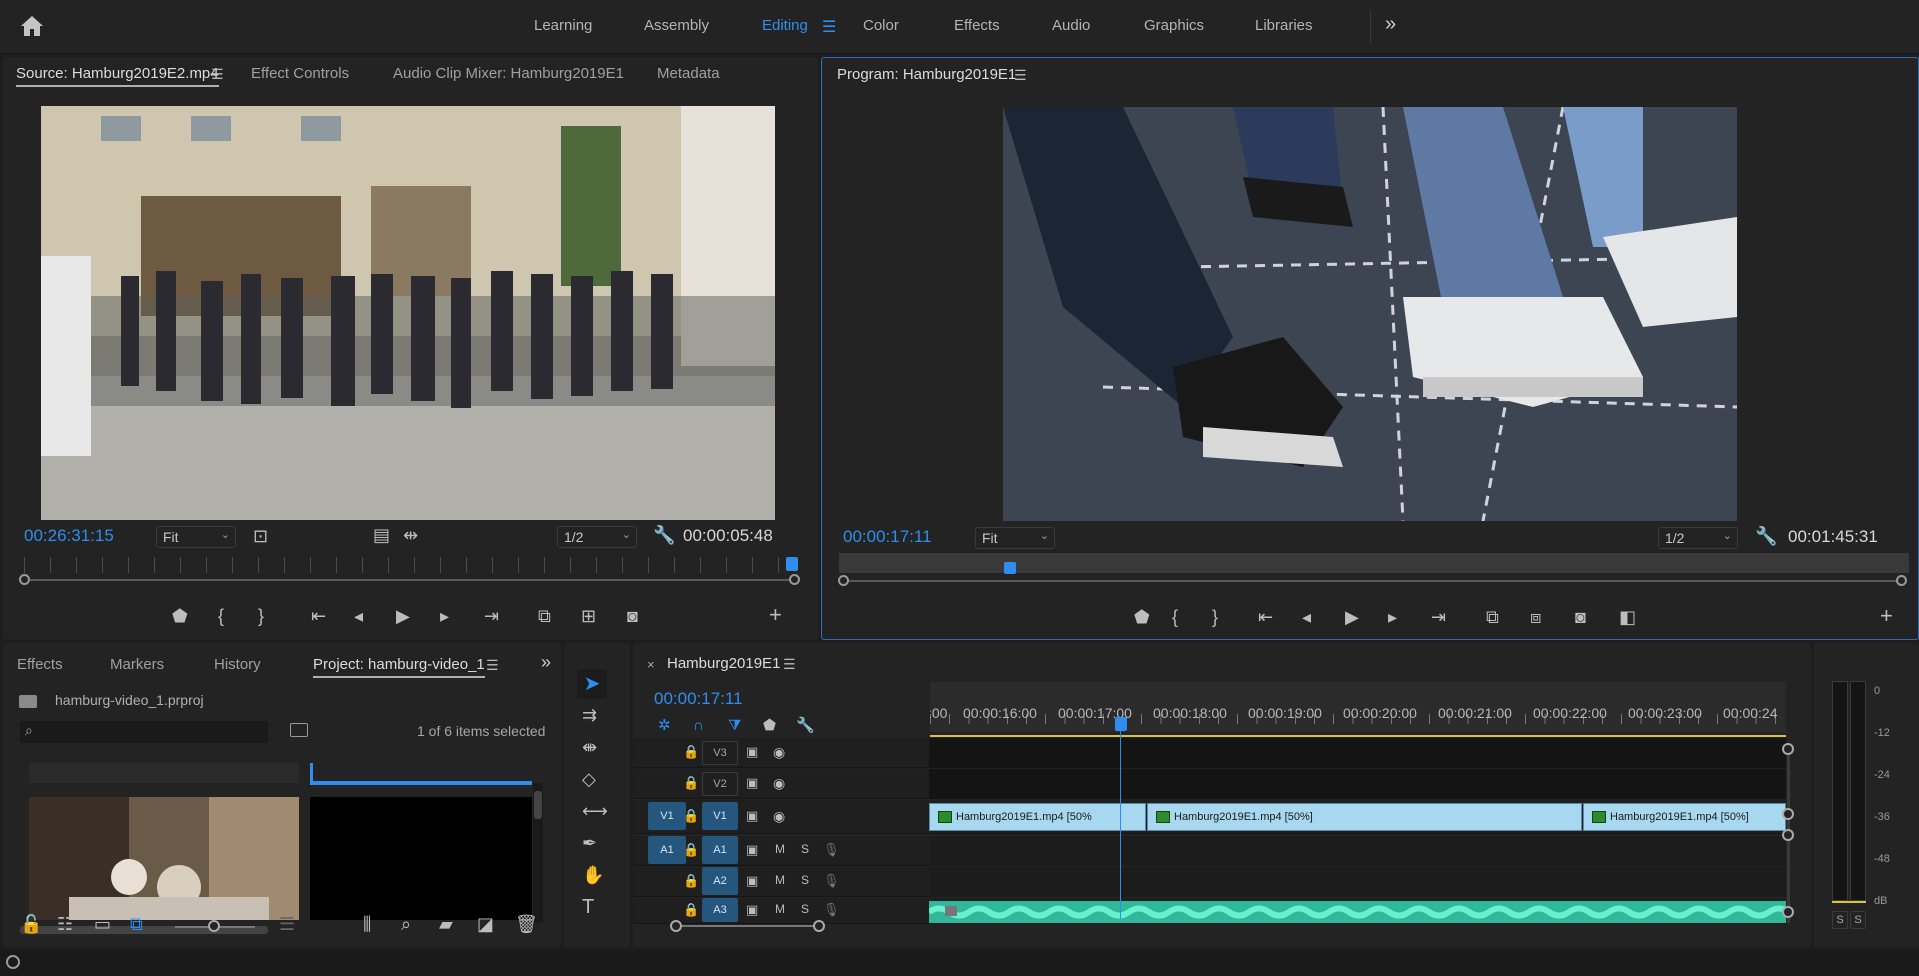 The image size is (1919, 976). Describe the element at coordinates (1352, 617) in the screenshot. I see `play-icon: ▶` at that location.